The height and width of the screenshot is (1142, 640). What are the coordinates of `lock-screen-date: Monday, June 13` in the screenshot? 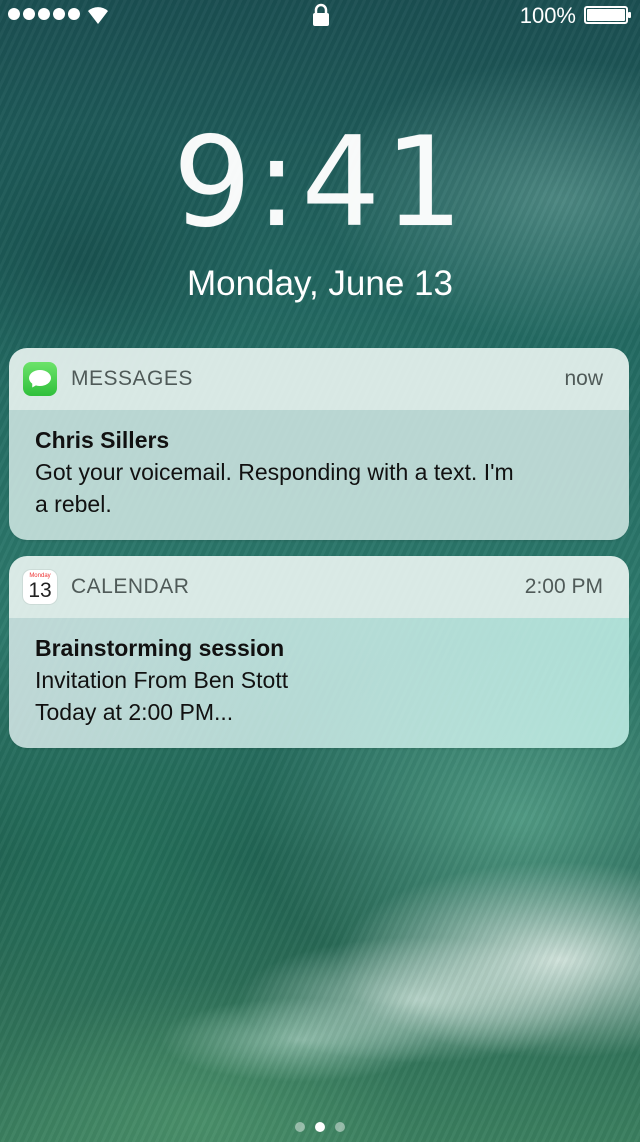 It's located at (320, 283).